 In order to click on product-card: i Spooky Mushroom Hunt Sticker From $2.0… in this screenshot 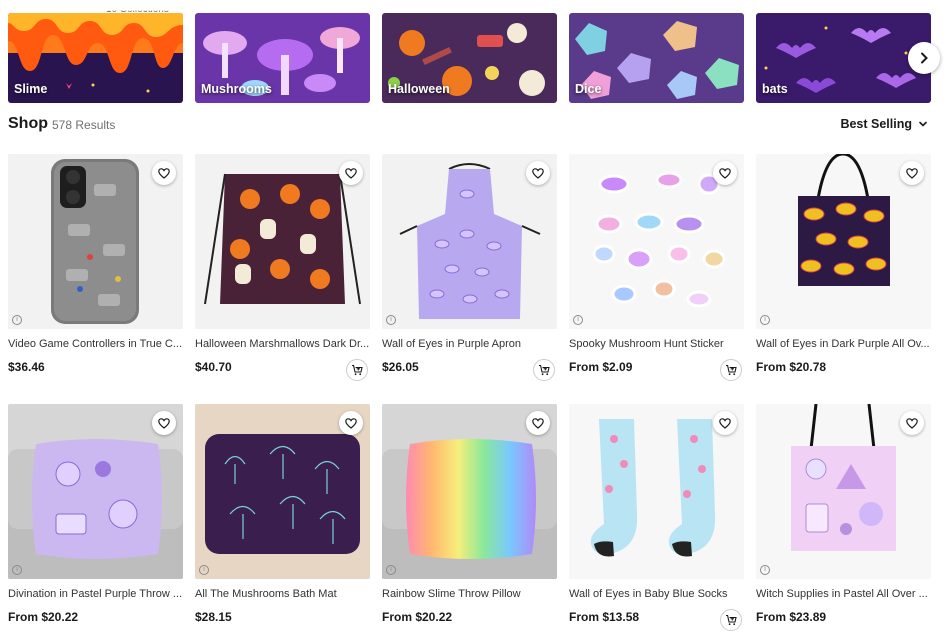, I will do `click(656, 267)`.